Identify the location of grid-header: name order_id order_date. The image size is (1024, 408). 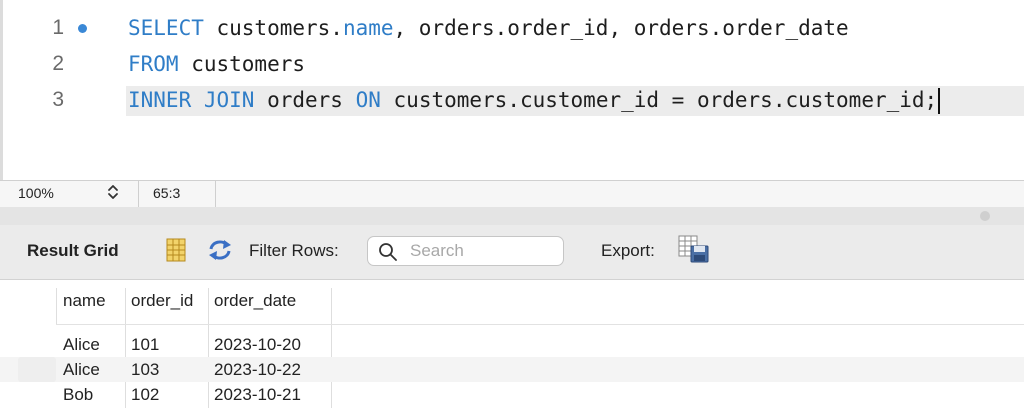
(512, 301).